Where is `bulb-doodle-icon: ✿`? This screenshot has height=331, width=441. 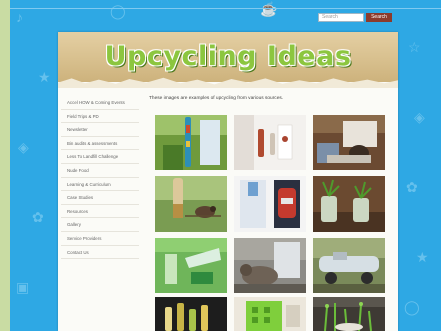 bulb-doodle-icon: ✿ is located at coordinates (412, 187).